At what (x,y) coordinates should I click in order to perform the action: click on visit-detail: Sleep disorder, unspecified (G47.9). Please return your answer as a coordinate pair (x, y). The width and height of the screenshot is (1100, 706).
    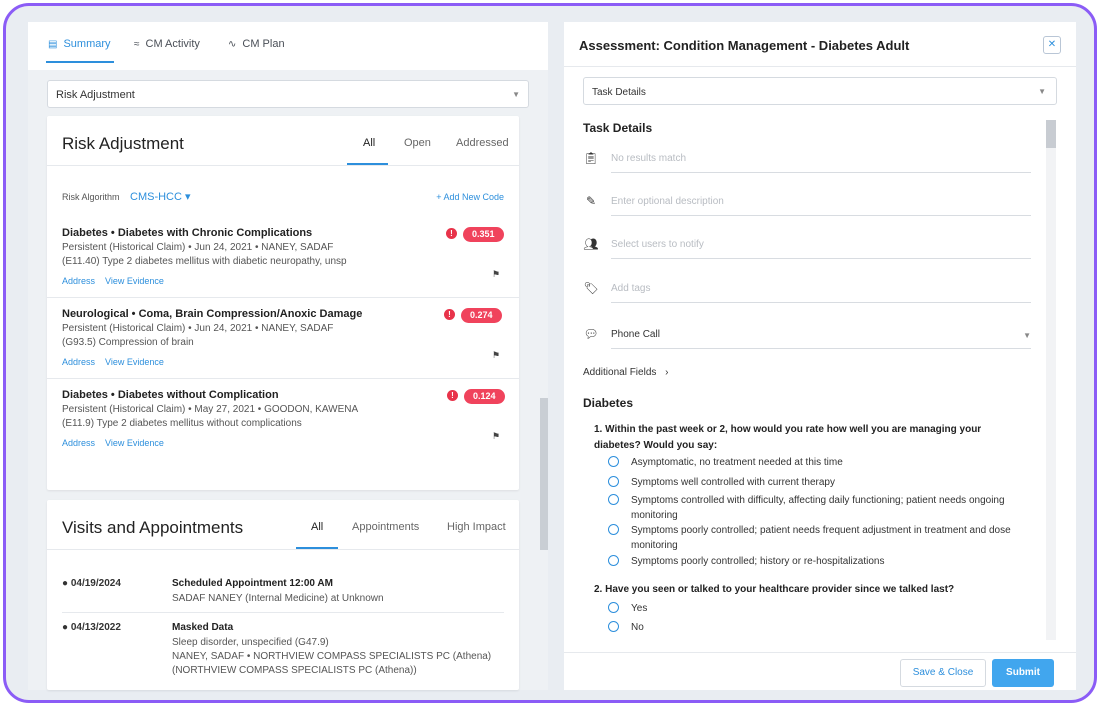
    Looking at the image, I should click on (250, 642).